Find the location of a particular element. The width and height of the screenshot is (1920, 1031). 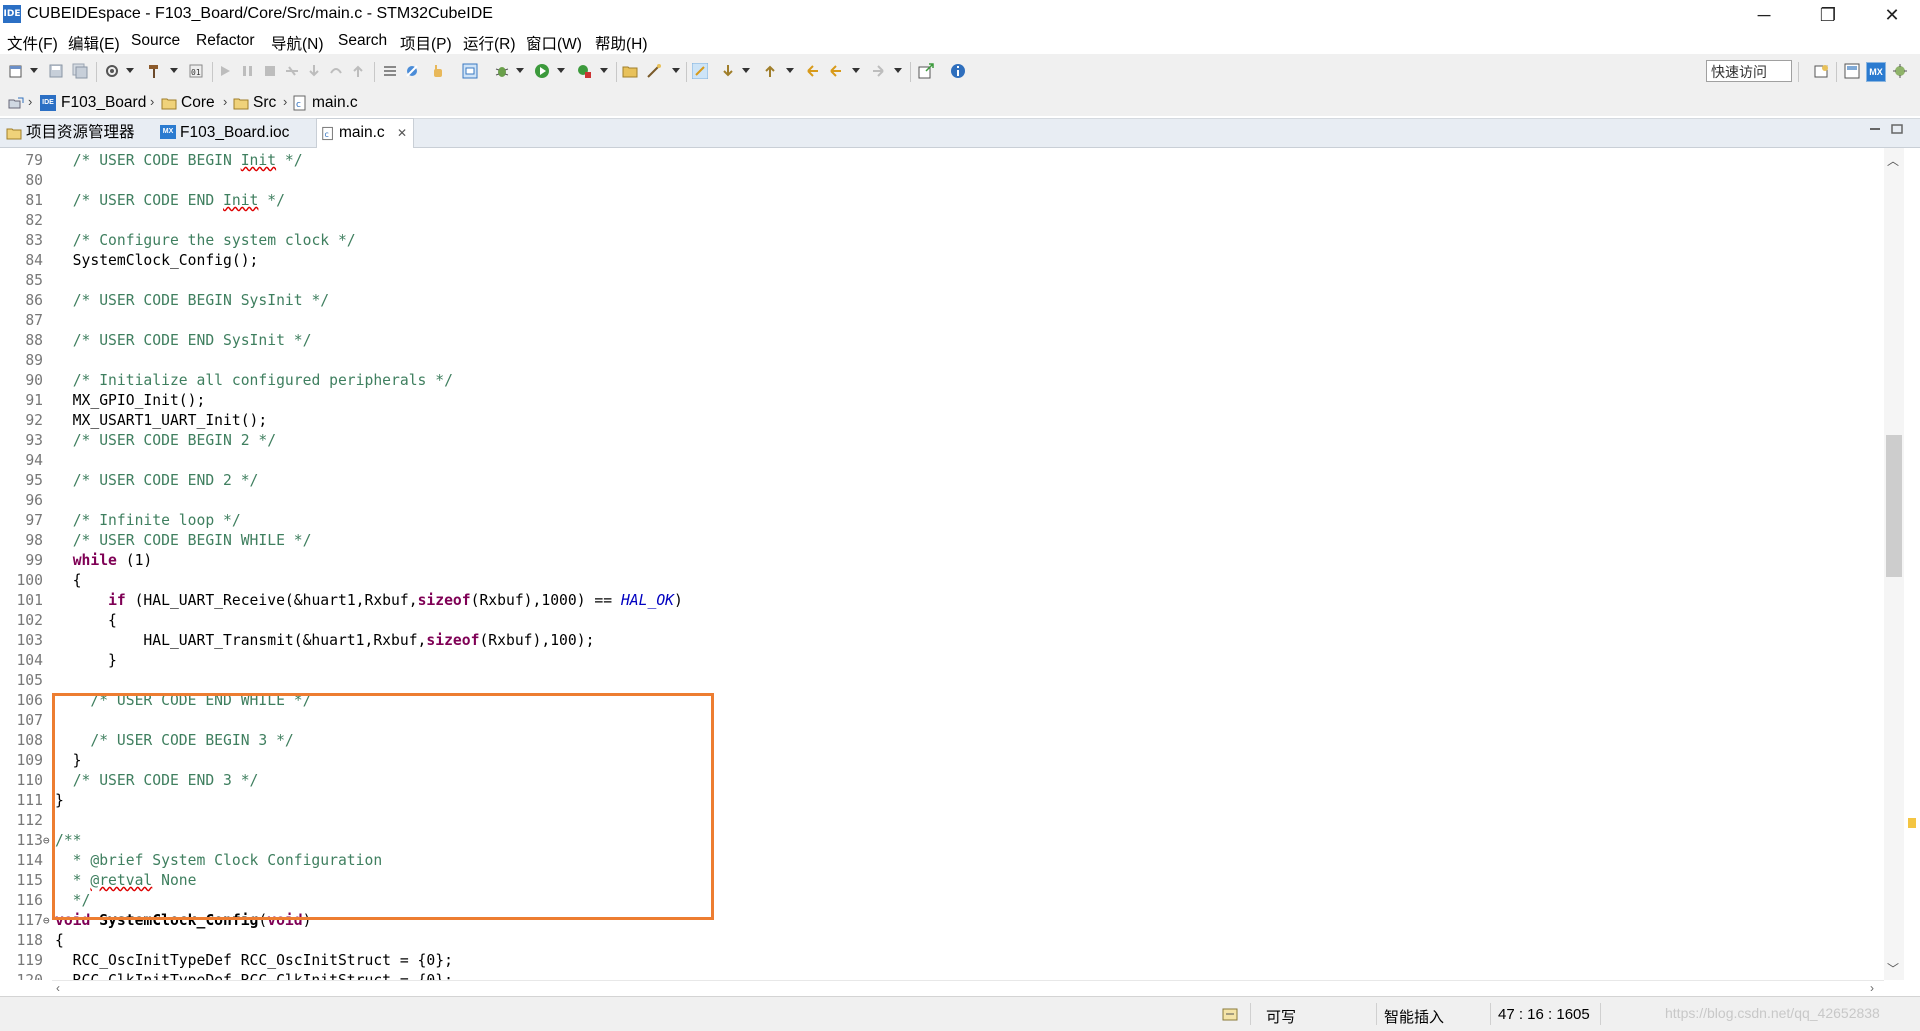

mx-perspective-icon: MX is located at coordinates (1876, 72).